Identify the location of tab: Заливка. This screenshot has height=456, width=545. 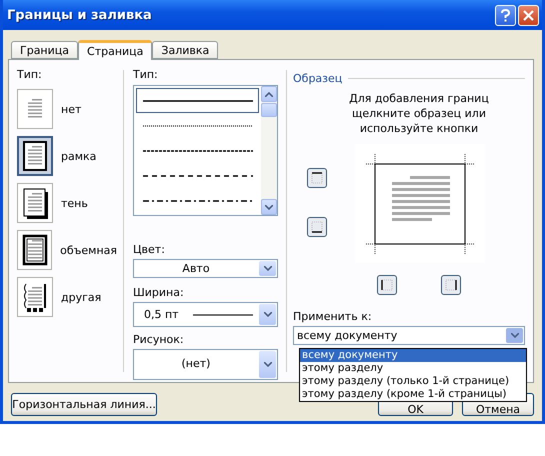
(185, 50).